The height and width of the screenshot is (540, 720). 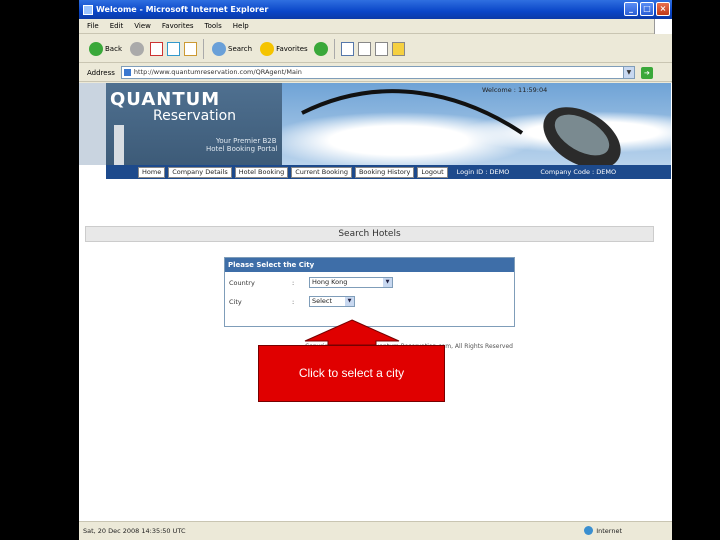 What do you see at coordinates (631, 9) in the screenshot?
I see `minimize-button: _` at bounding box center [631, 9].